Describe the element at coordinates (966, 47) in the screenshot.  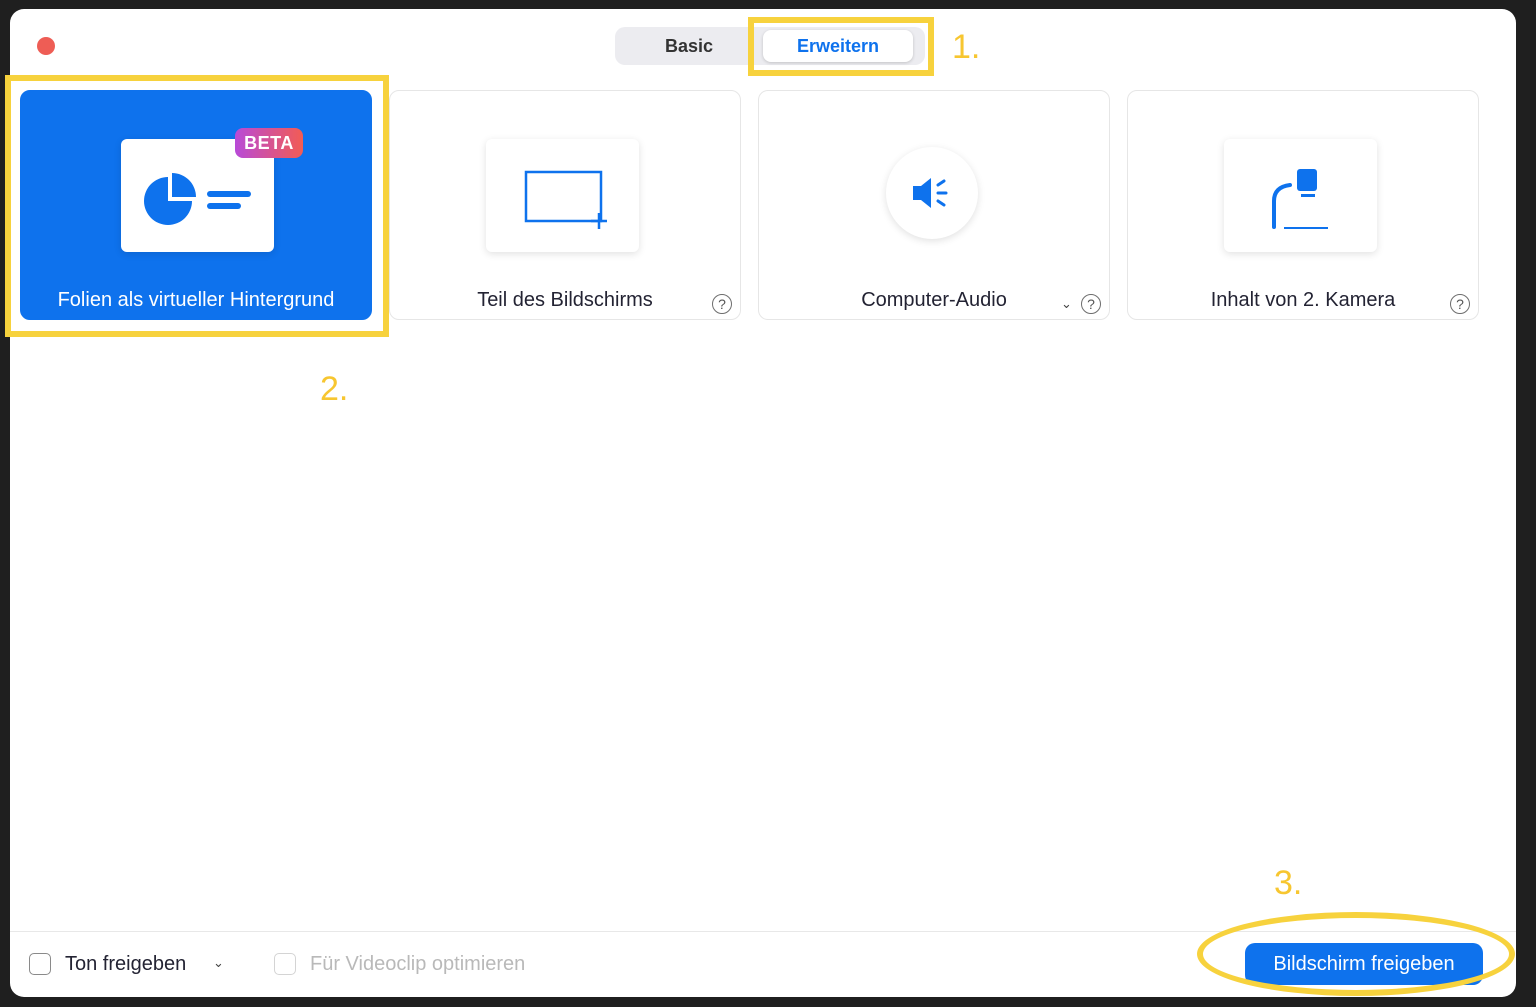
I see `annotation-step-1: 1.` at that location.